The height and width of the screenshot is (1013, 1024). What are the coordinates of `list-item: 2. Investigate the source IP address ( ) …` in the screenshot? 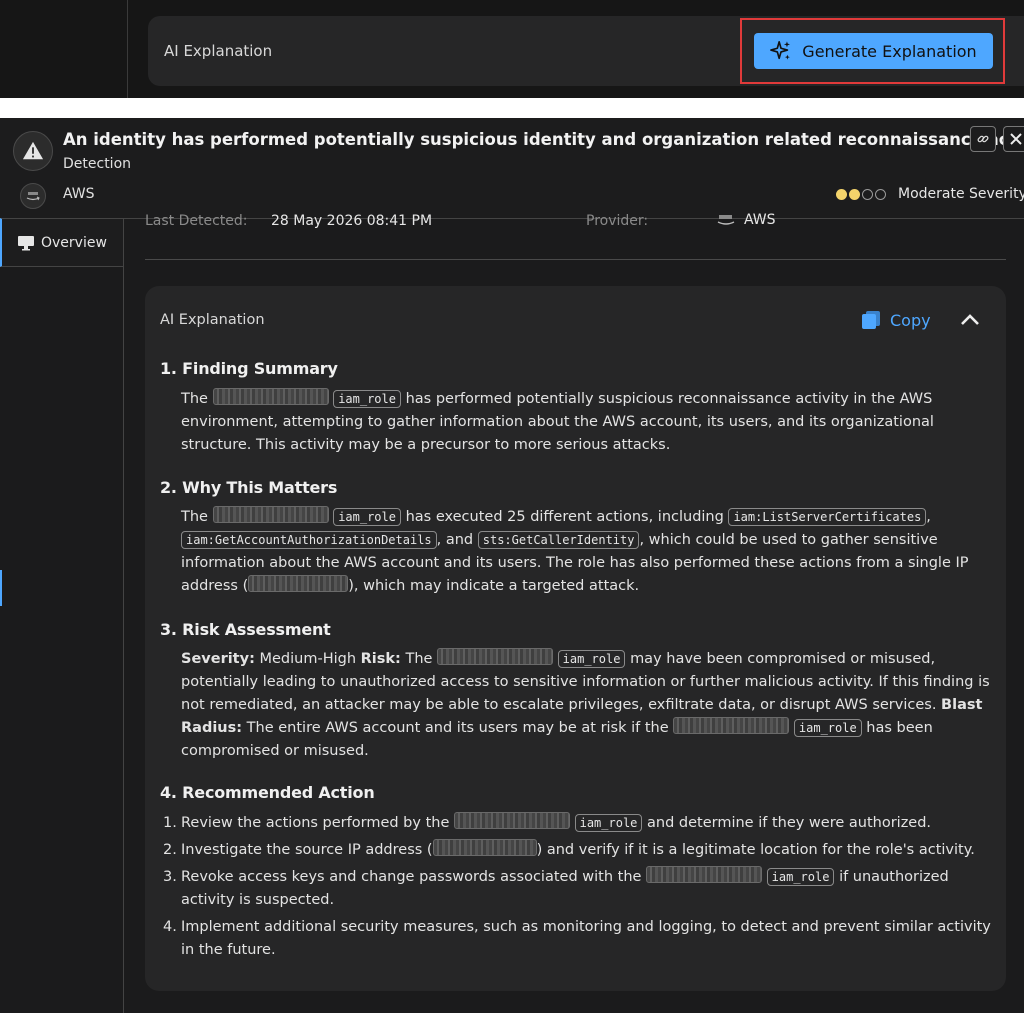 It's located at (577, 850).